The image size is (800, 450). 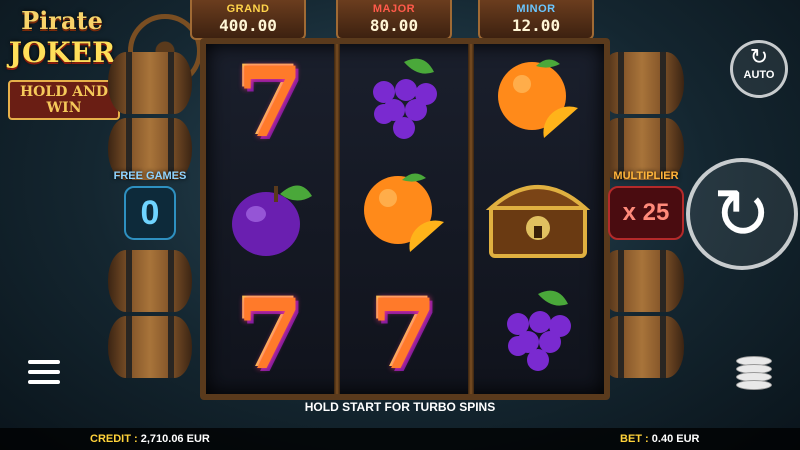 I want to click on auto-label: AUTO, so click(x=759, y=75).